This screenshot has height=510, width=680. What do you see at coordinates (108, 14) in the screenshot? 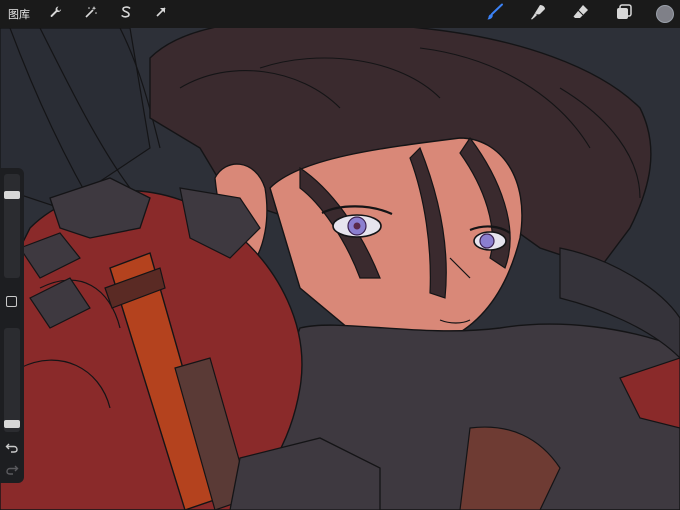
I see `left-tool-group` at bounding box center [108, 14].